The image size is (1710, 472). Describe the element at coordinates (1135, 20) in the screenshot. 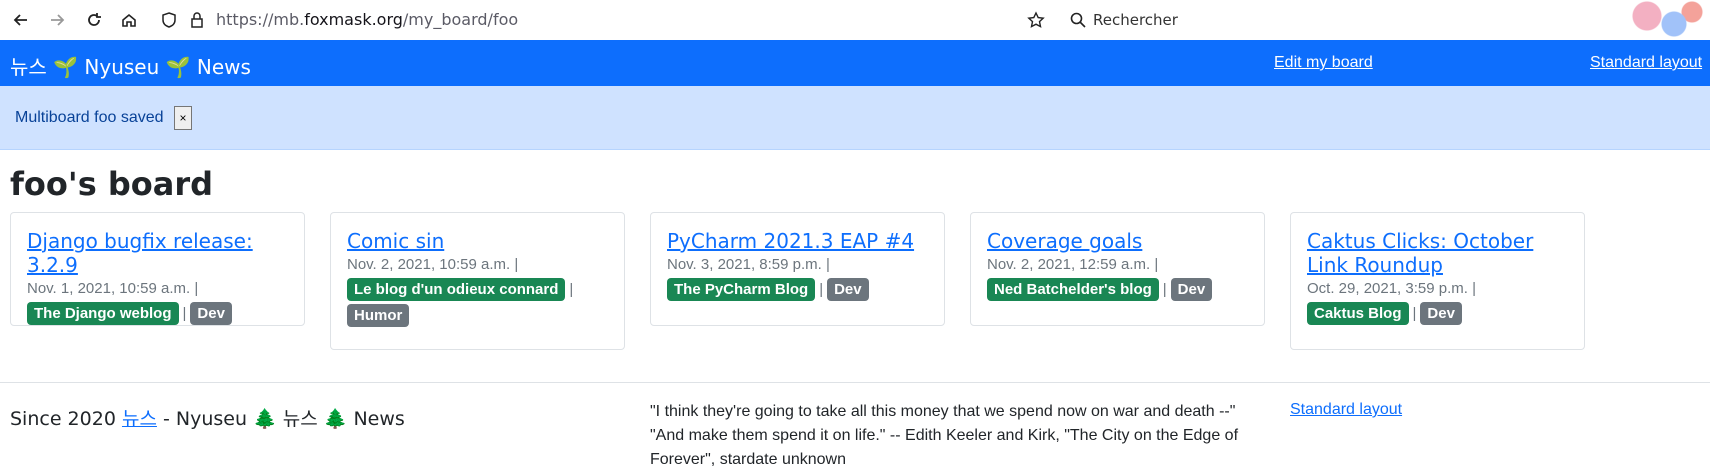

I see `search-input: Rechercher` at that location.